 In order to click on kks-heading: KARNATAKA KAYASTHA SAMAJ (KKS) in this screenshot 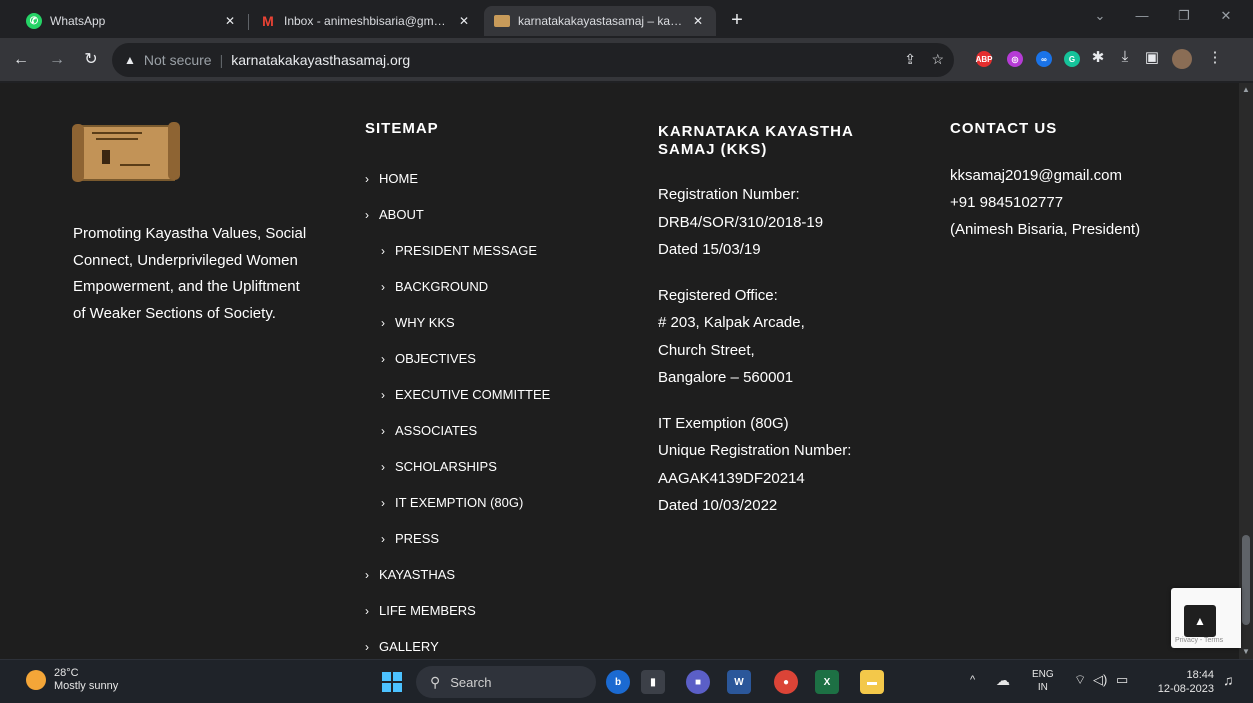, I will do `click(756, 140)`.